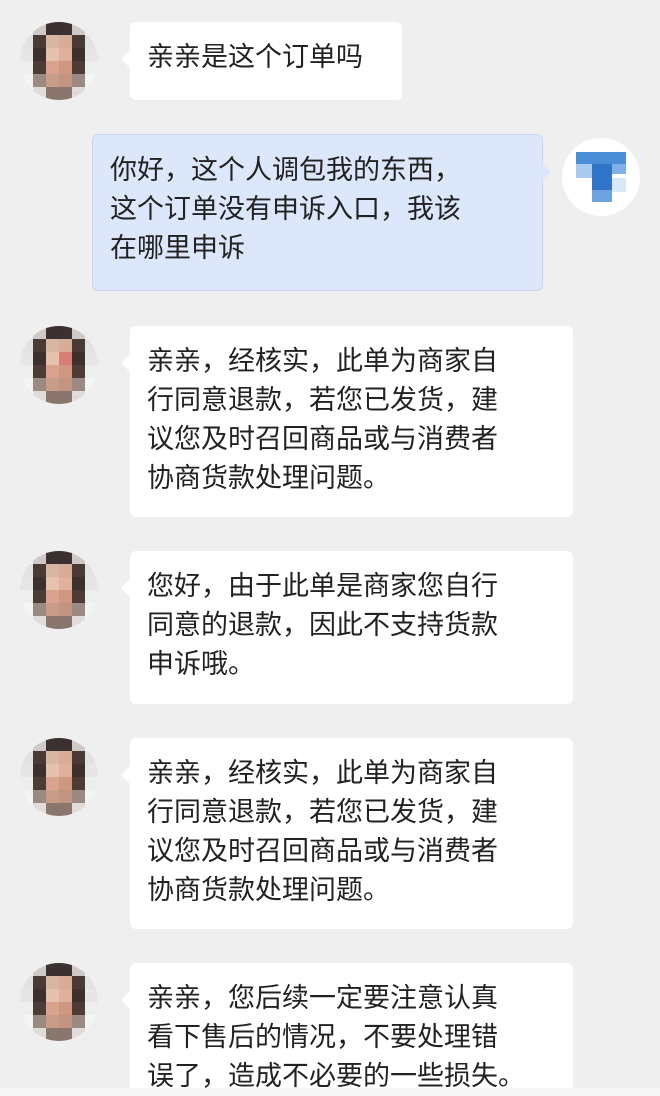 The image size is (660, 1096). I want to click on message-bubble-user: 你好，这个人调包我的东西， 这个订单没有申诉入口，我该 在哪里申诉, so click(321, 212).